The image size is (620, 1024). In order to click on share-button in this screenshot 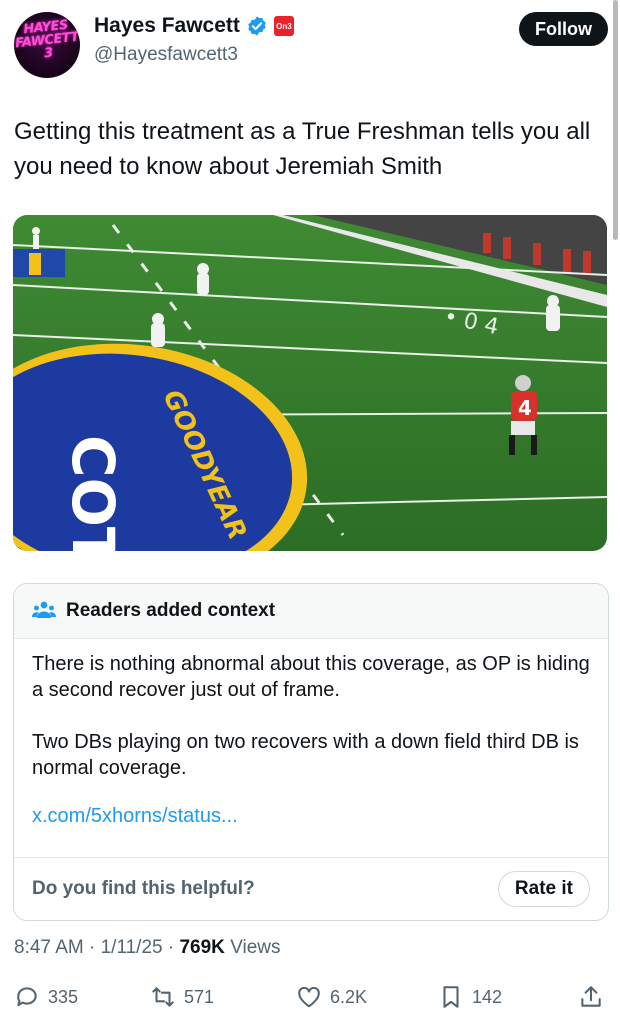, I will do `click(591, 997)`.